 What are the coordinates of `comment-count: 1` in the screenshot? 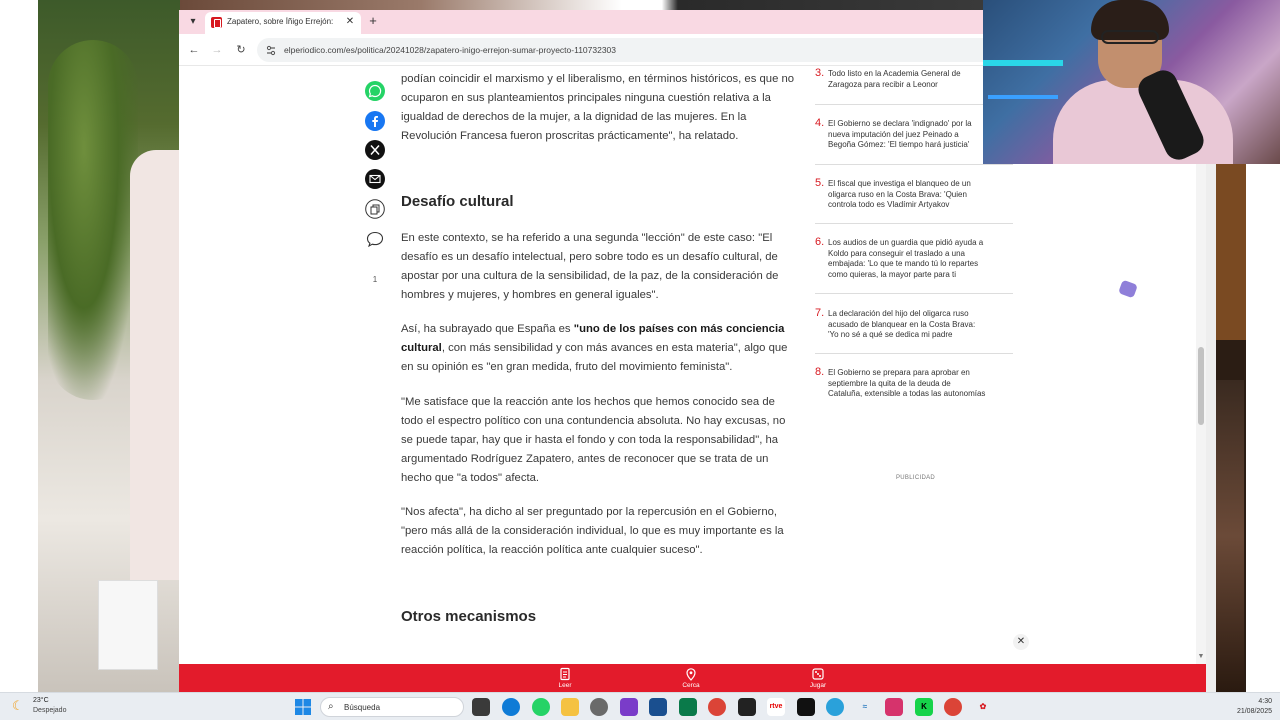 It's located at (375, 279).